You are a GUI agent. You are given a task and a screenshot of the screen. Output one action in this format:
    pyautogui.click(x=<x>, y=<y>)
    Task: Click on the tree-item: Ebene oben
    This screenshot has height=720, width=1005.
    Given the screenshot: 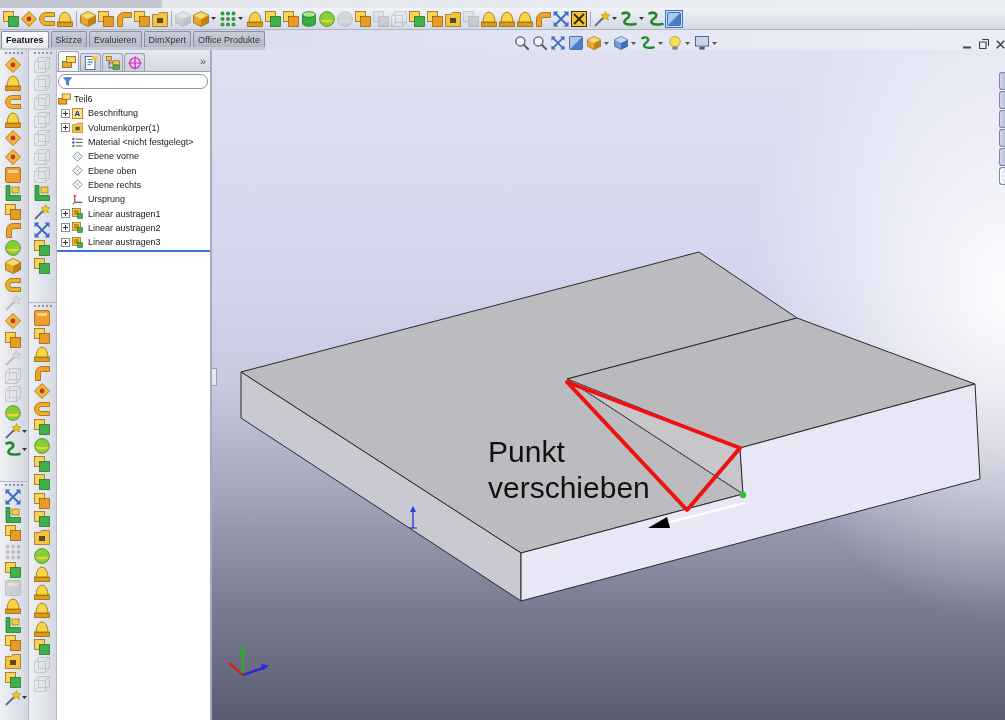 What is the action you would take?
    pyautogui.click(x=112, y=170)
    